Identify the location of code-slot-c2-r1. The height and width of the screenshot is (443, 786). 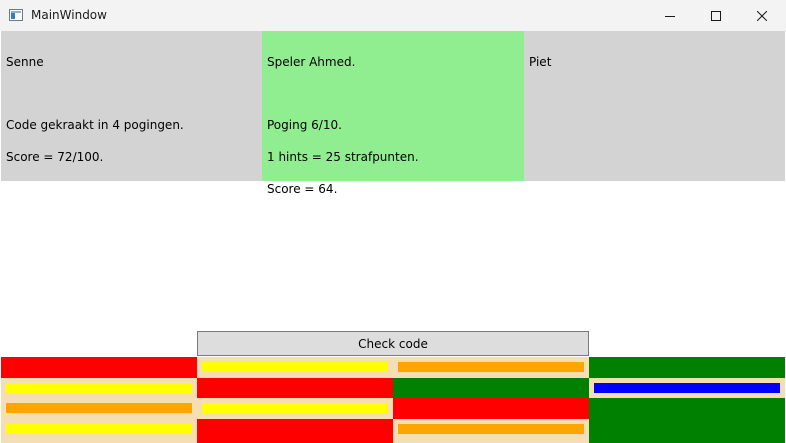
(295, 367).